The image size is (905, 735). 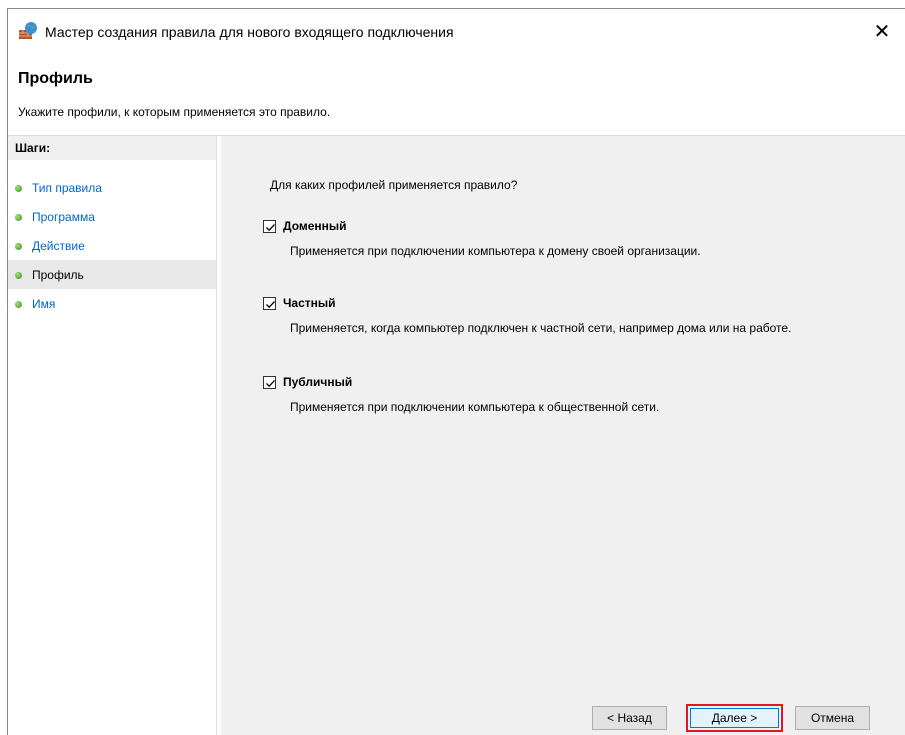 I want to click on step-label: Тип правила, so click(x=67, y=188).